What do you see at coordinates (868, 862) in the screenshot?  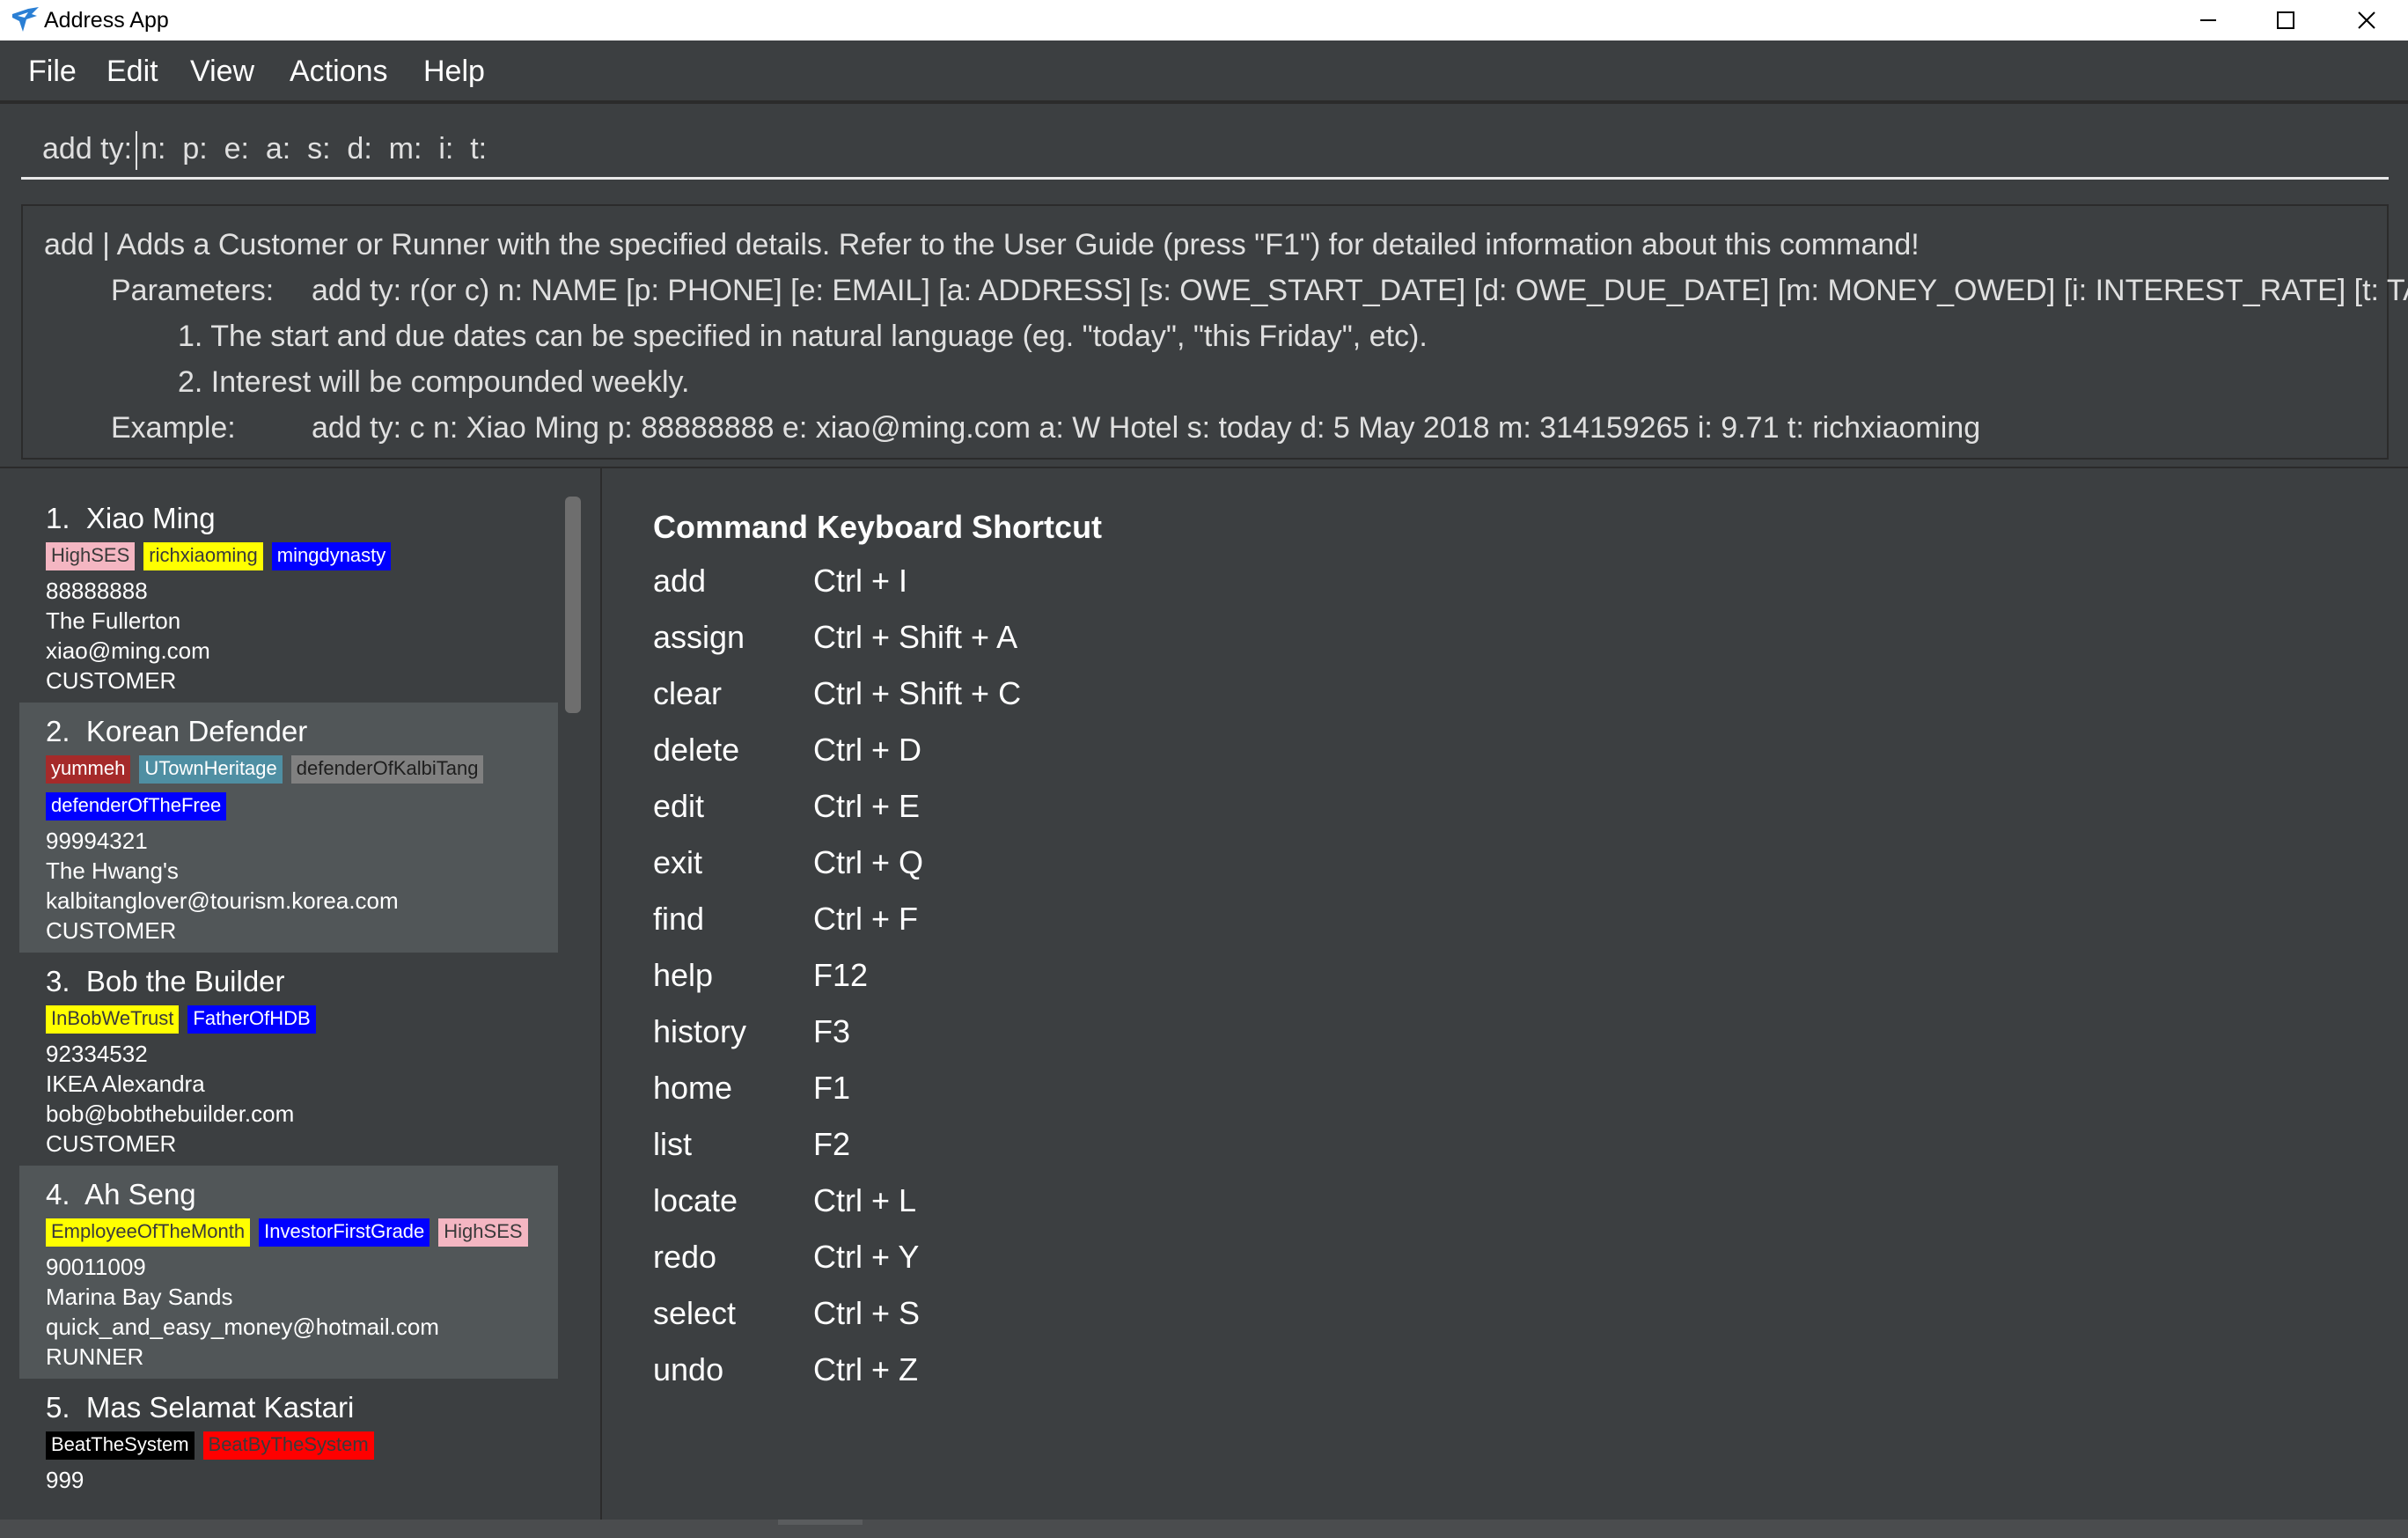 I see `shortcut-key: Ctrl + Q` at bounding box center [868, 862].